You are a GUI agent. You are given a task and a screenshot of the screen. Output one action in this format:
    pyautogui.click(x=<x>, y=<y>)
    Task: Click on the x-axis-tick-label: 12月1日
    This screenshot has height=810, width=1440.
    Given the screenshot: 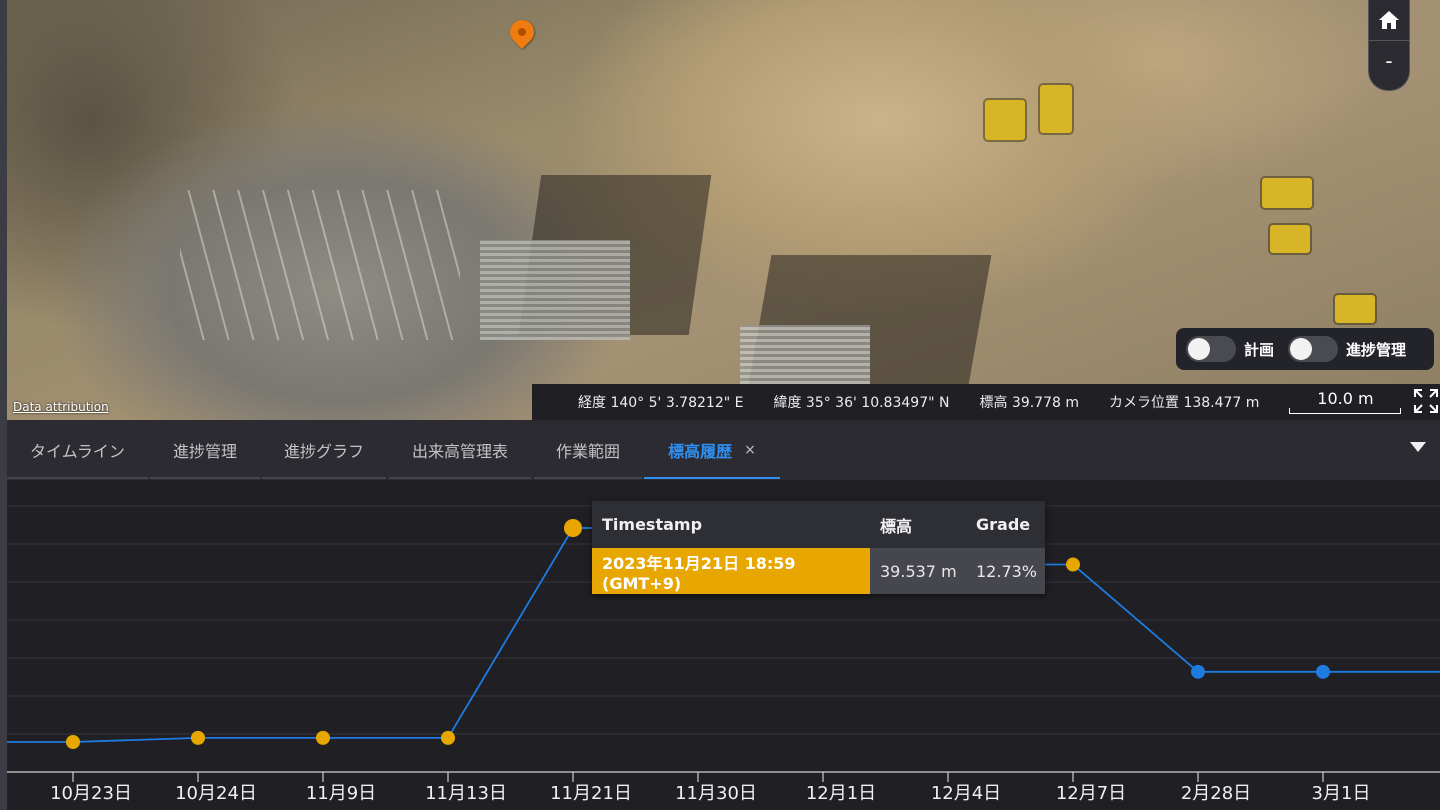 What is the action you would take?
    pyautogui.click(x=841, y=793)
    